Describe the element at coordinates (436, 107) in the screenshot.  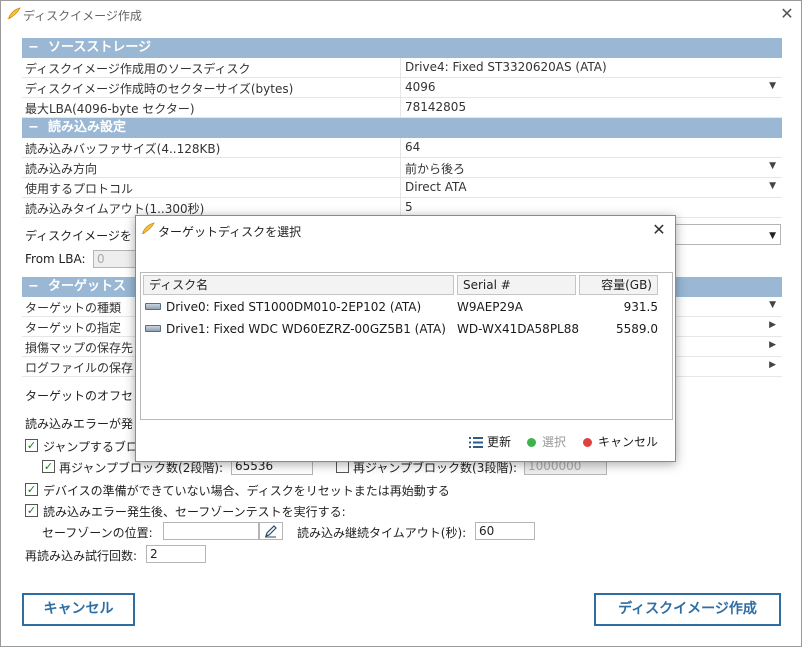
I see `property-value: 78142805` at that location.